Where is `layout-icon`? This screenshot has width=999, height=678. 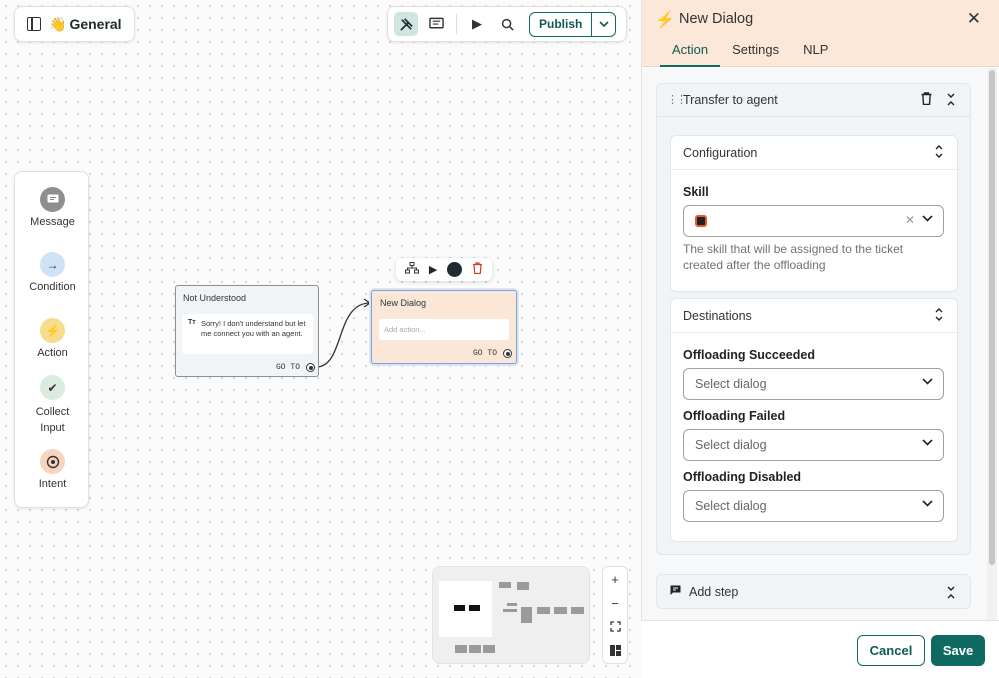
layout-icon is located at coordinates (615, 651).